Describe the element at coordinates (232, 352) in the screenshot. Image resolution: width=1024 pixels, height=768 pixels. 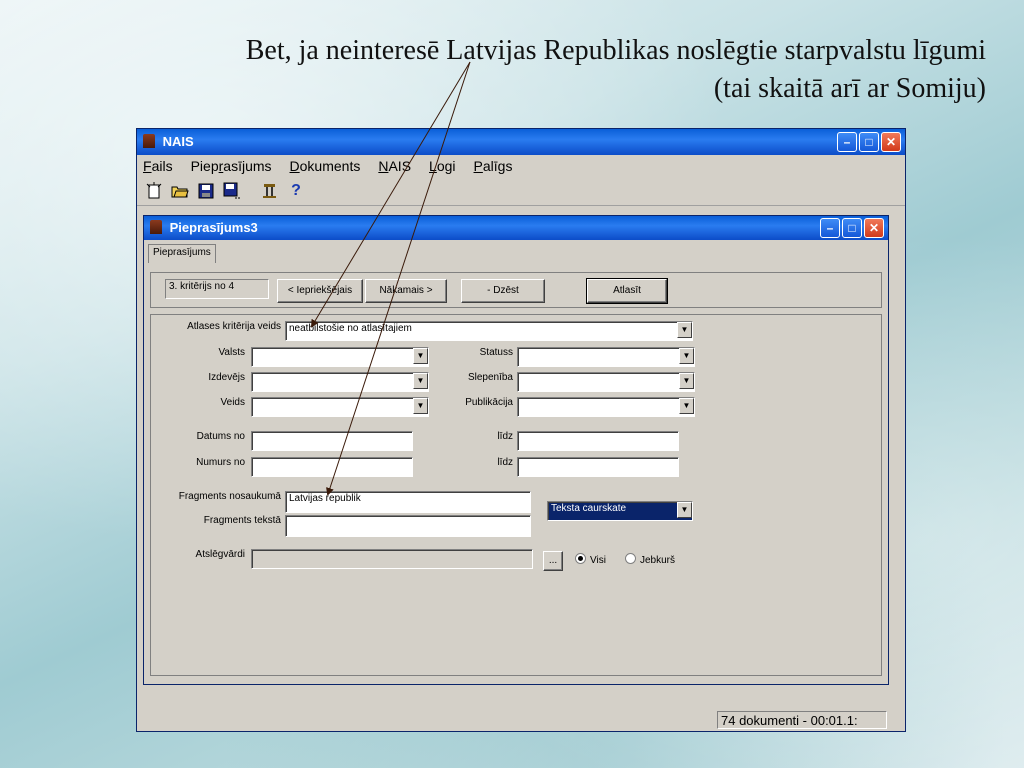
I see `label-country: Valsts` at that location.